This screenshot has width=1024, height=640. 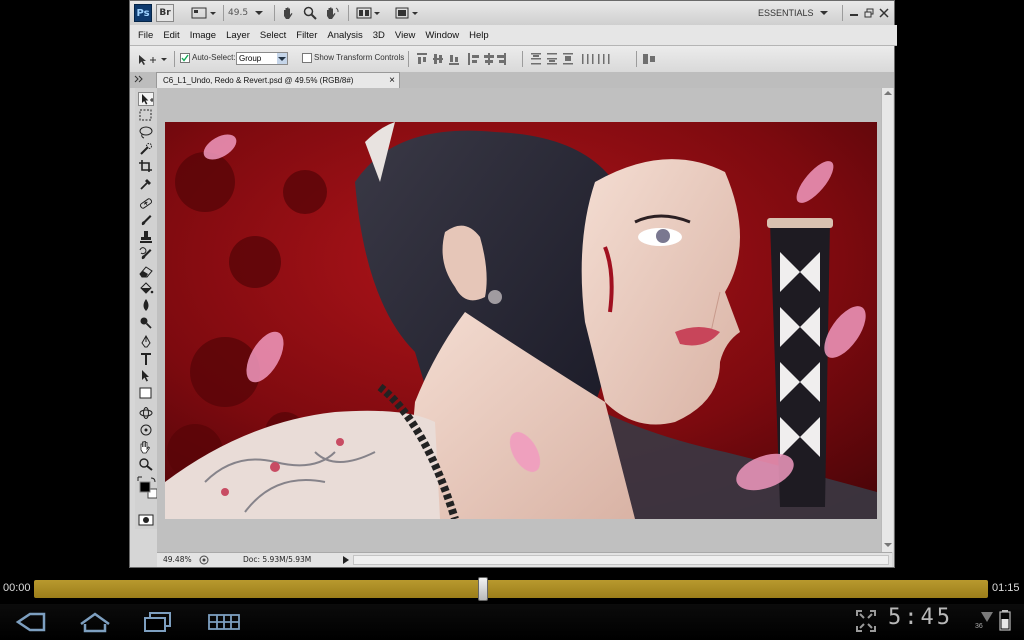 What do you see at coordinates (146, 464) in the screenshot?
I see `zoom-tool-icon` at bounding box center [146, 464].